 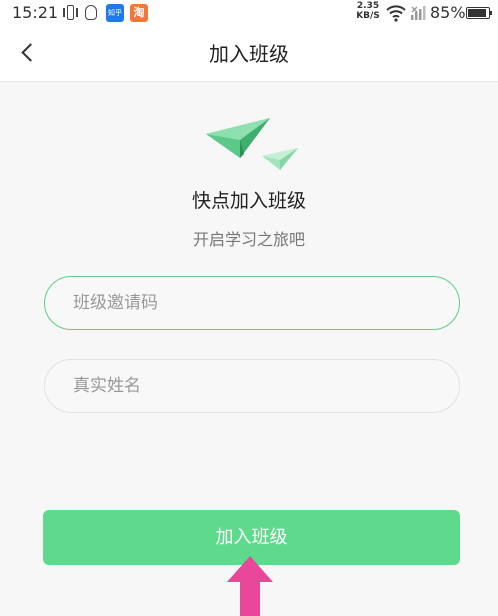 I want to click on network-speed: 2.35 KB/S, so click(x=368, y=11).